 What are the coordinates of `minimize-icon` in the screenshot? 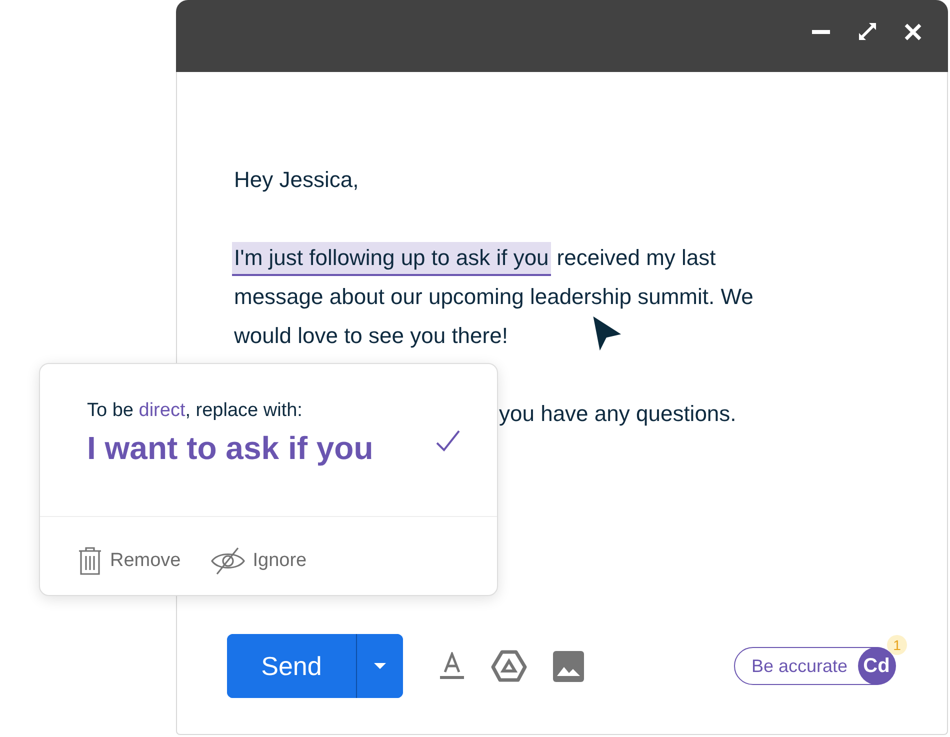 It's located at (821, 32).